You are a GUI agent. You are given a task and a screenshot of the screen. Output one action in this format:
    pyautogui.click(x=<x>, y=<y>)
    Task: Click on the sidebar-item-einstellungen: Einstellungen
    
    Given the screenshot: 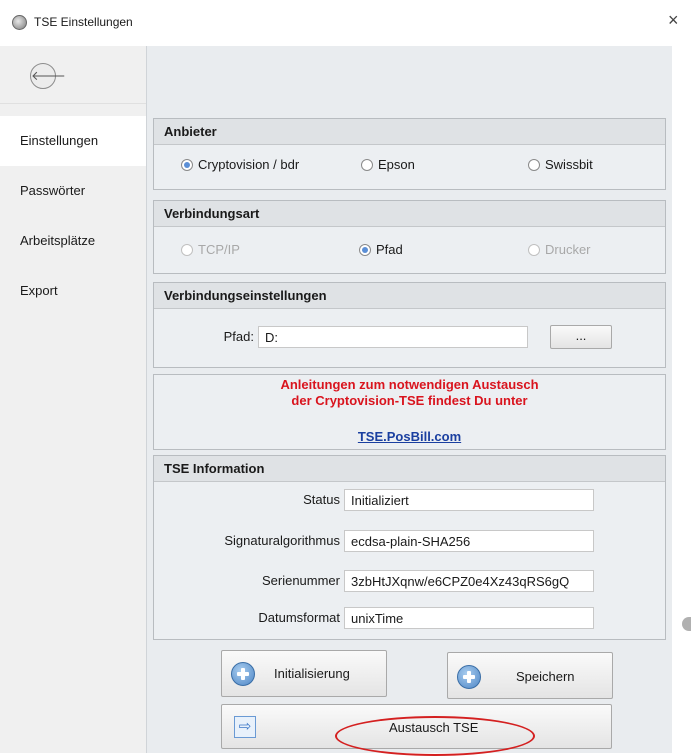 What is the action you would take?
    pyautogui.click(x=73, y=141)
    